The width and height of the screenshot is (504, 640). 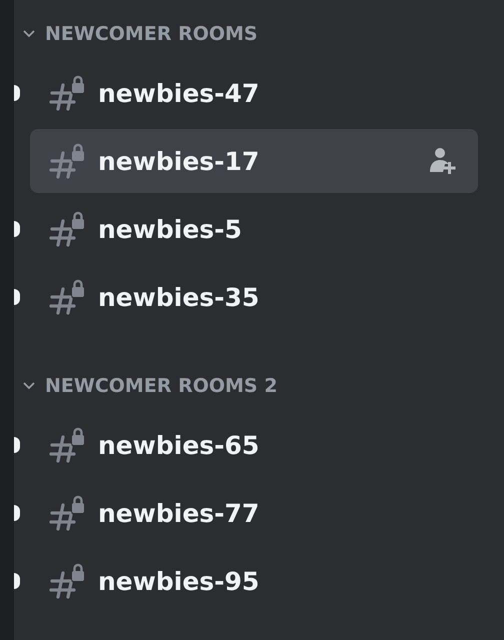 I want to click on channel-item: newbies-95, so click(x=254, y=581).